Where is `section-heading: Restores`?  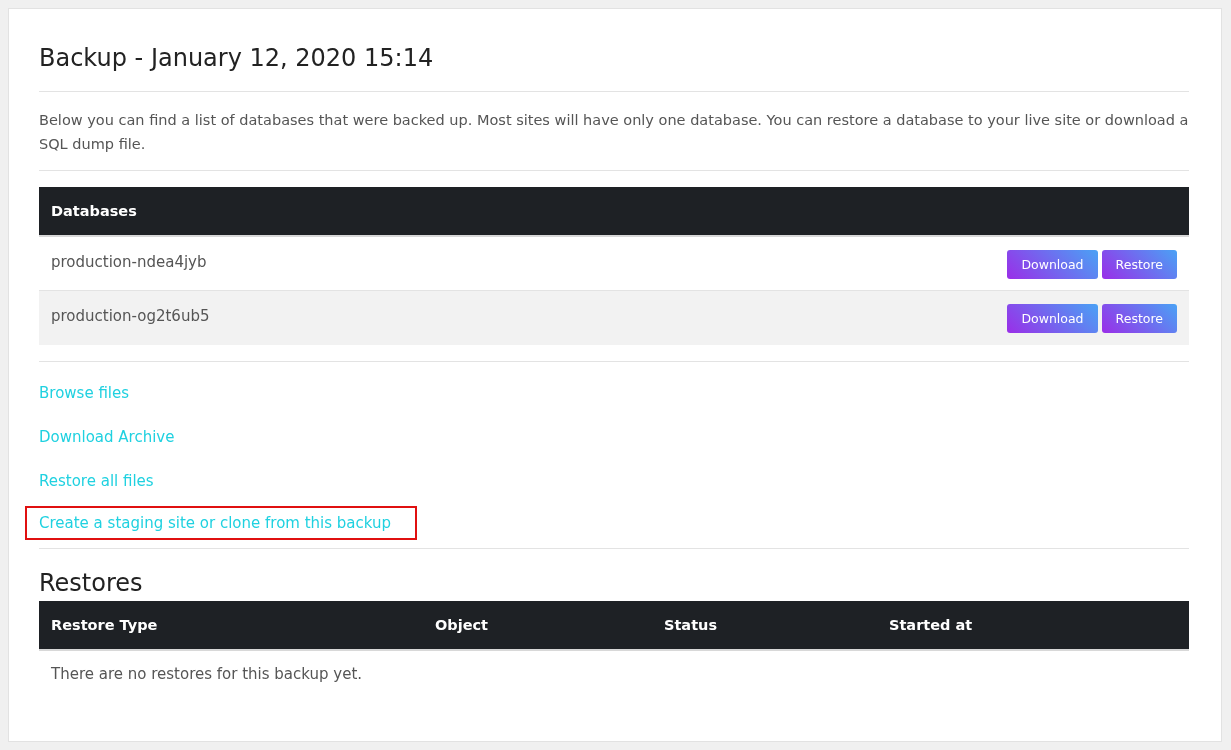 section-heading: Restores is located at coordinates (91, 583).